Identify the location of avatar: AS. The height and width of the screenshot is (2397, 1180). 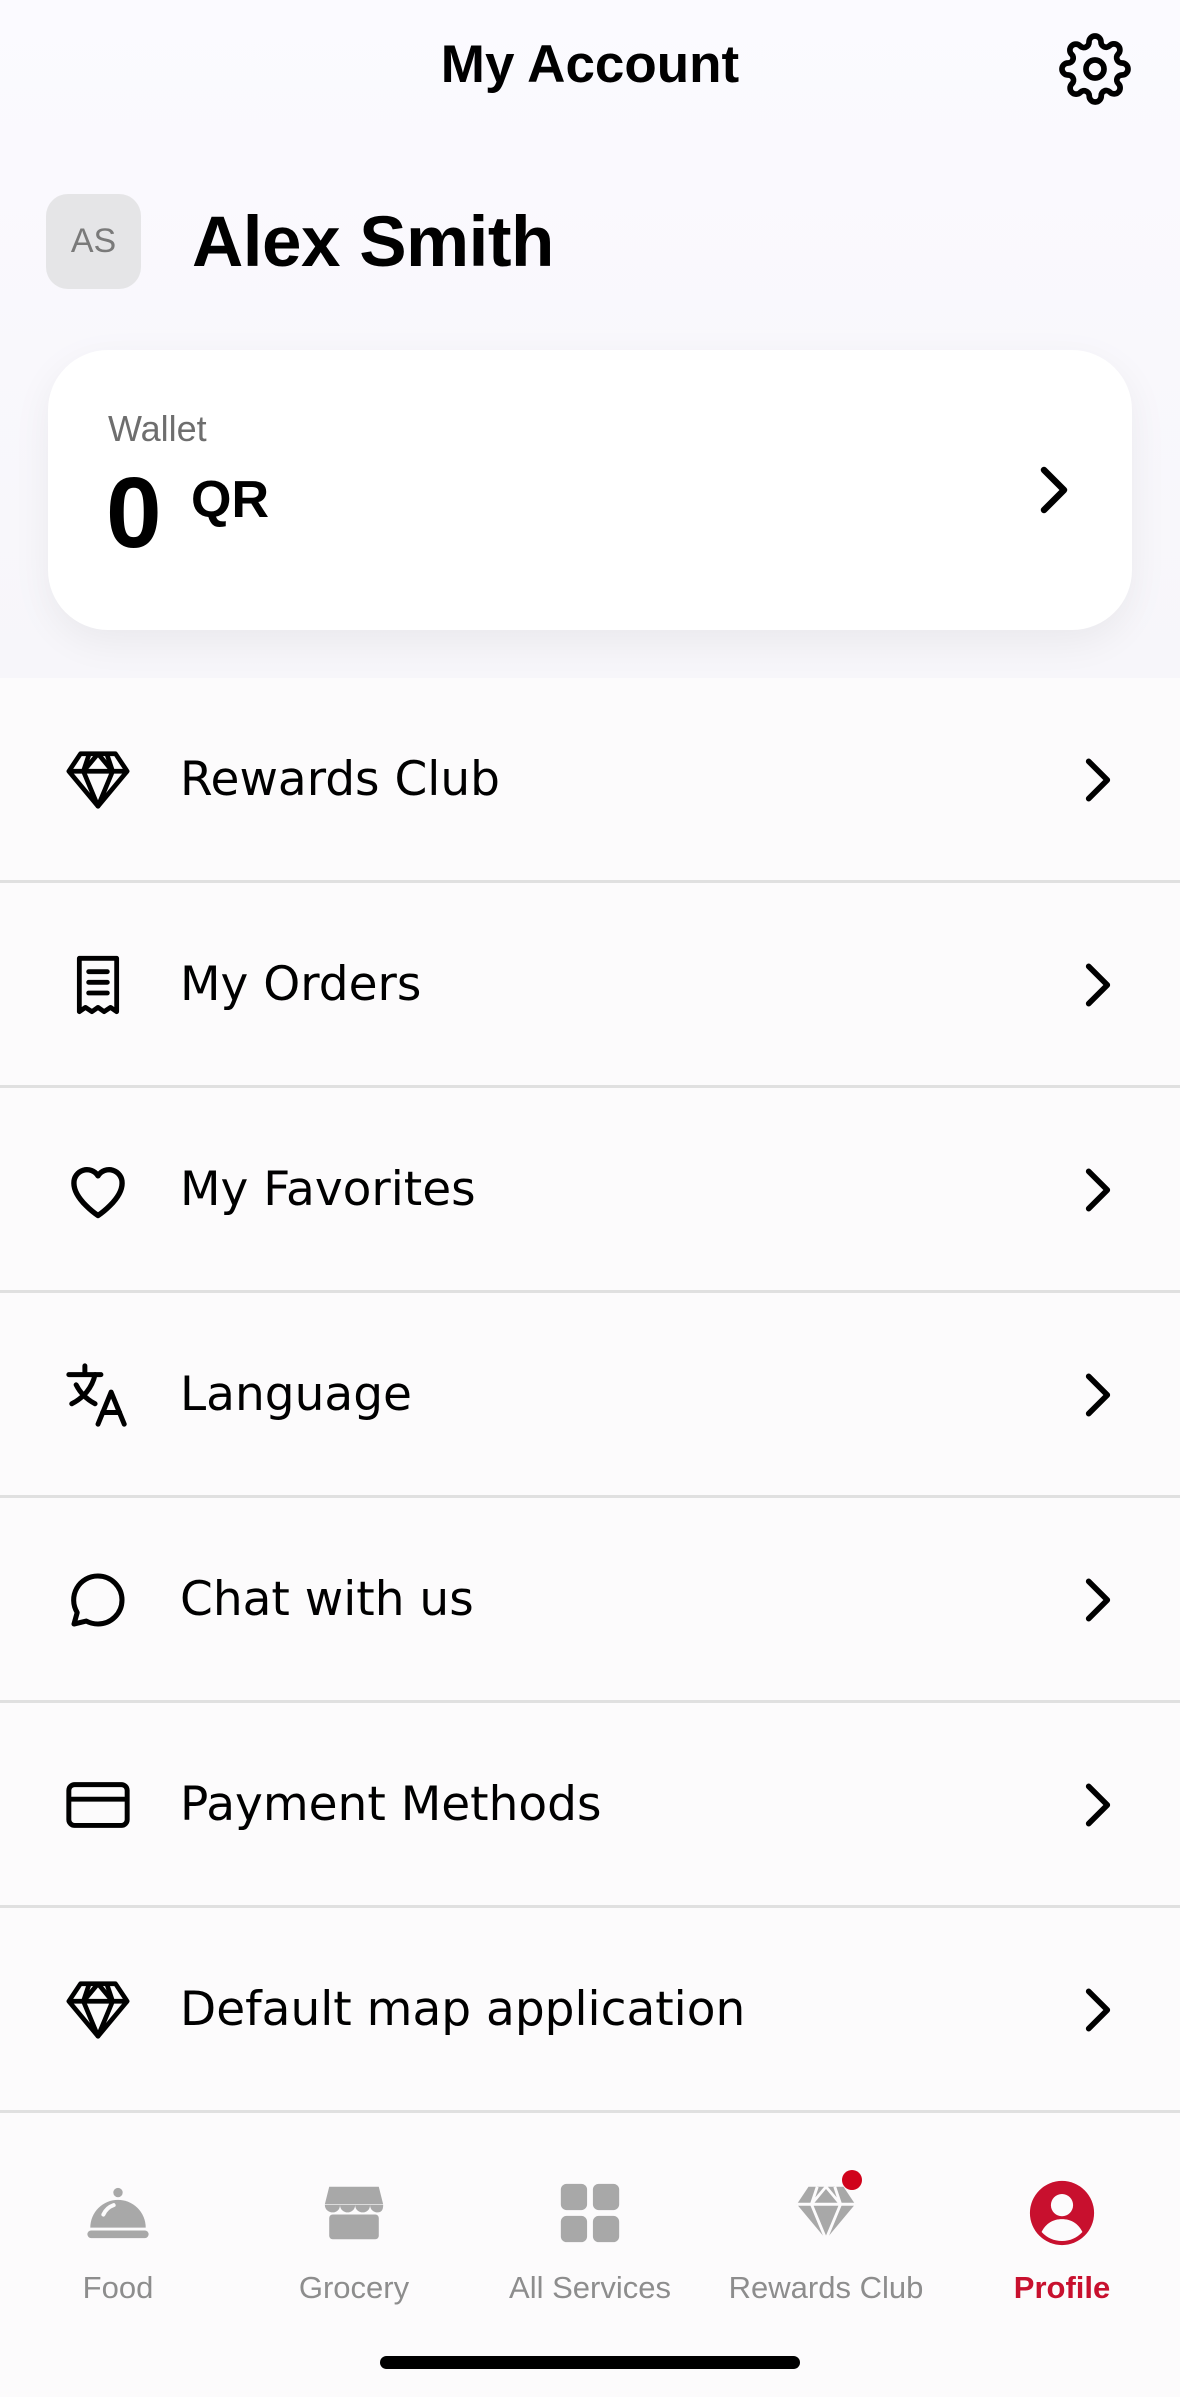
(93, 241).